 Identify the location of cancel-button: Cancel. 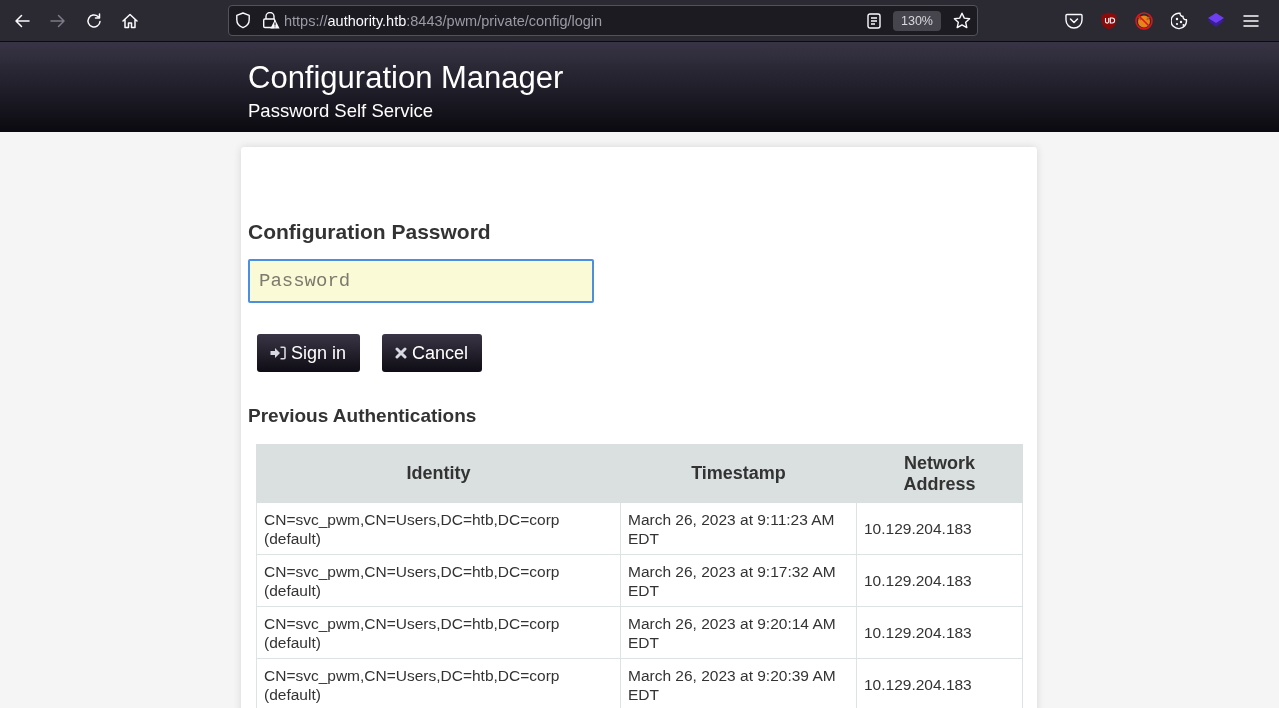
(432, 353).